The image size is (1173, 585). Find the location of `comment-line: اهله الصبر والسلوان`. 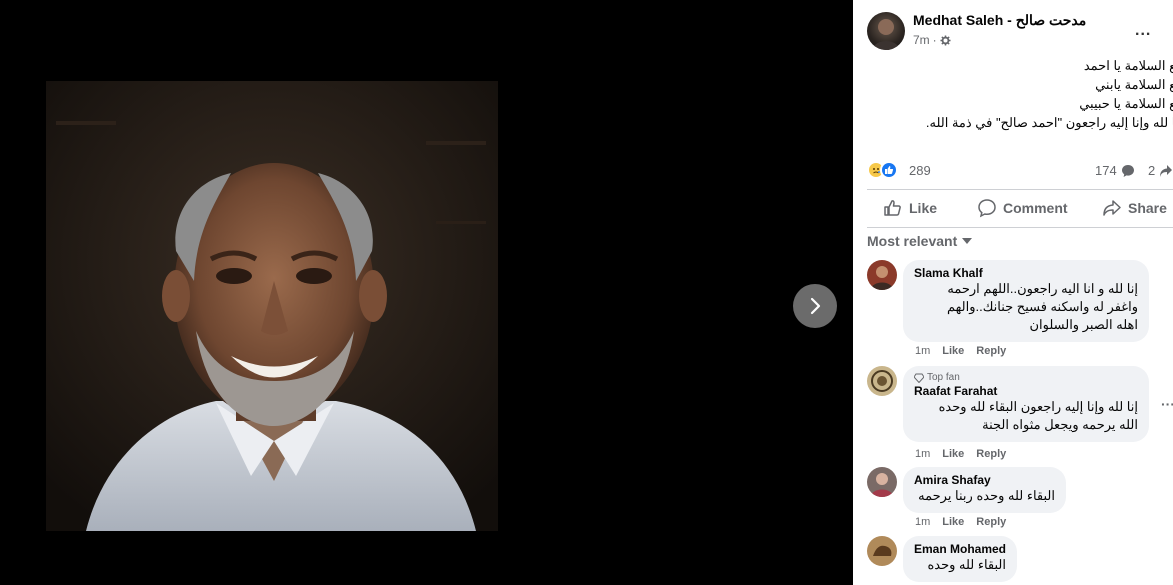

comment-line: اهله الصبر والسلوان is located at coordinates (1083, 324).